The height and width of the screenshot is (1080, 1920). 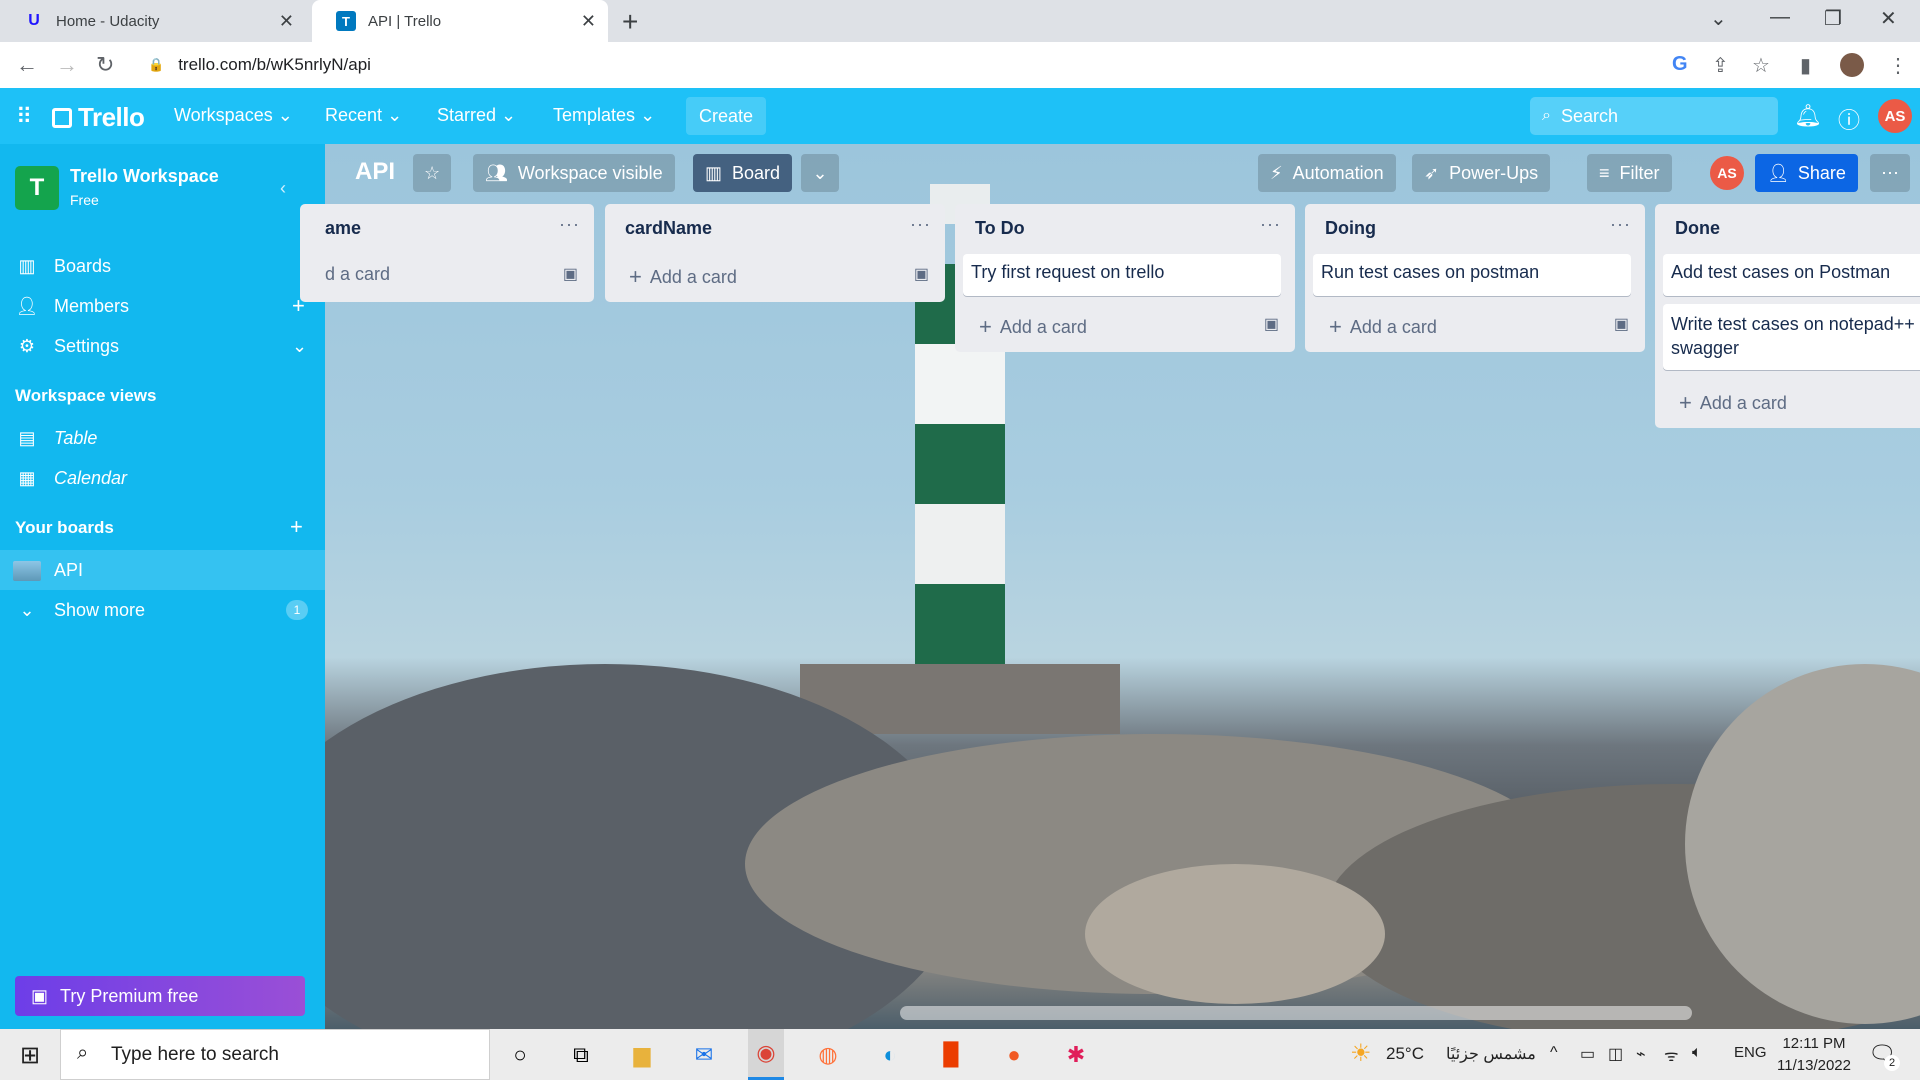 I want to click on visibility-button: 👥︎ Workspace visible, so click(x=574, y=173).